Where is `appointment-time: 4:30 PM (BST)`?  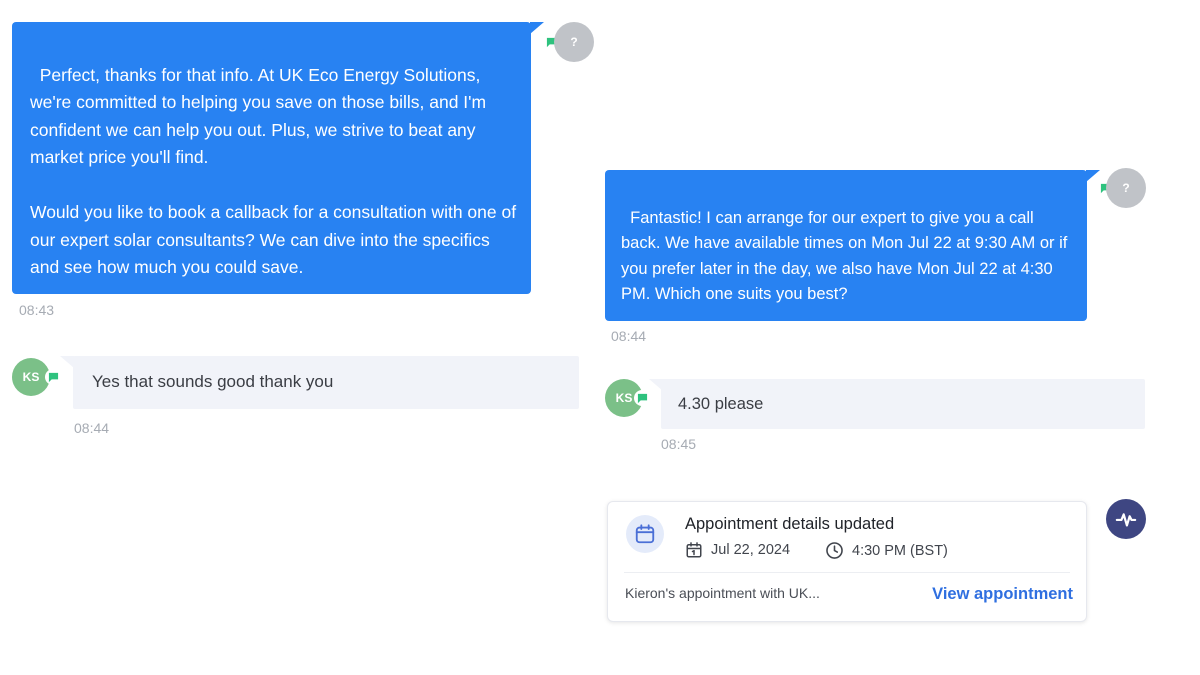
appointment-time: 4:30 PM (BST) is located at coordinates (886, 550).